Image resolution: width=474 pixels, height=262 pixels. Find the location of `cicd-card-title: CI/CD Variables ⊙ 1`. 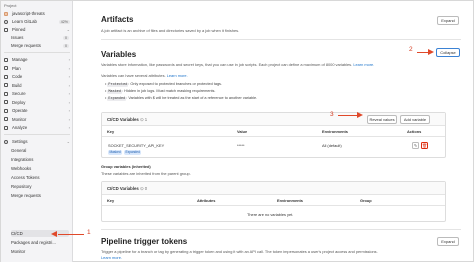

cicd-card-title: CI/CD Variables ⊙ 1 is located at coordinates (127, 120).